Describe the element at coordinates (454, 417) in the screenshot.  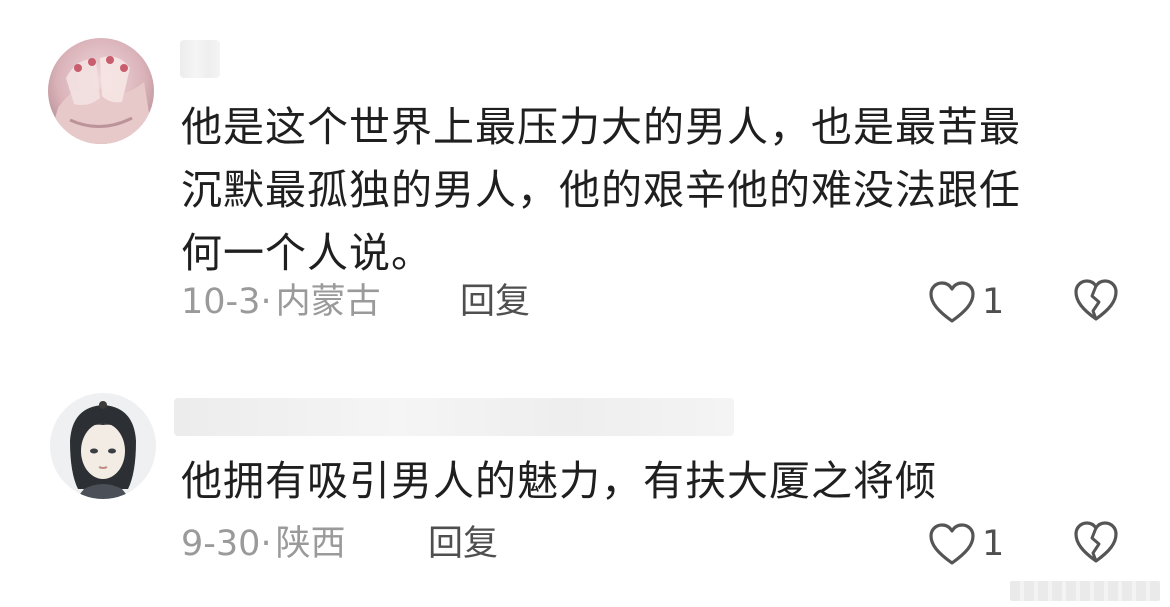
I see `username` at that location.